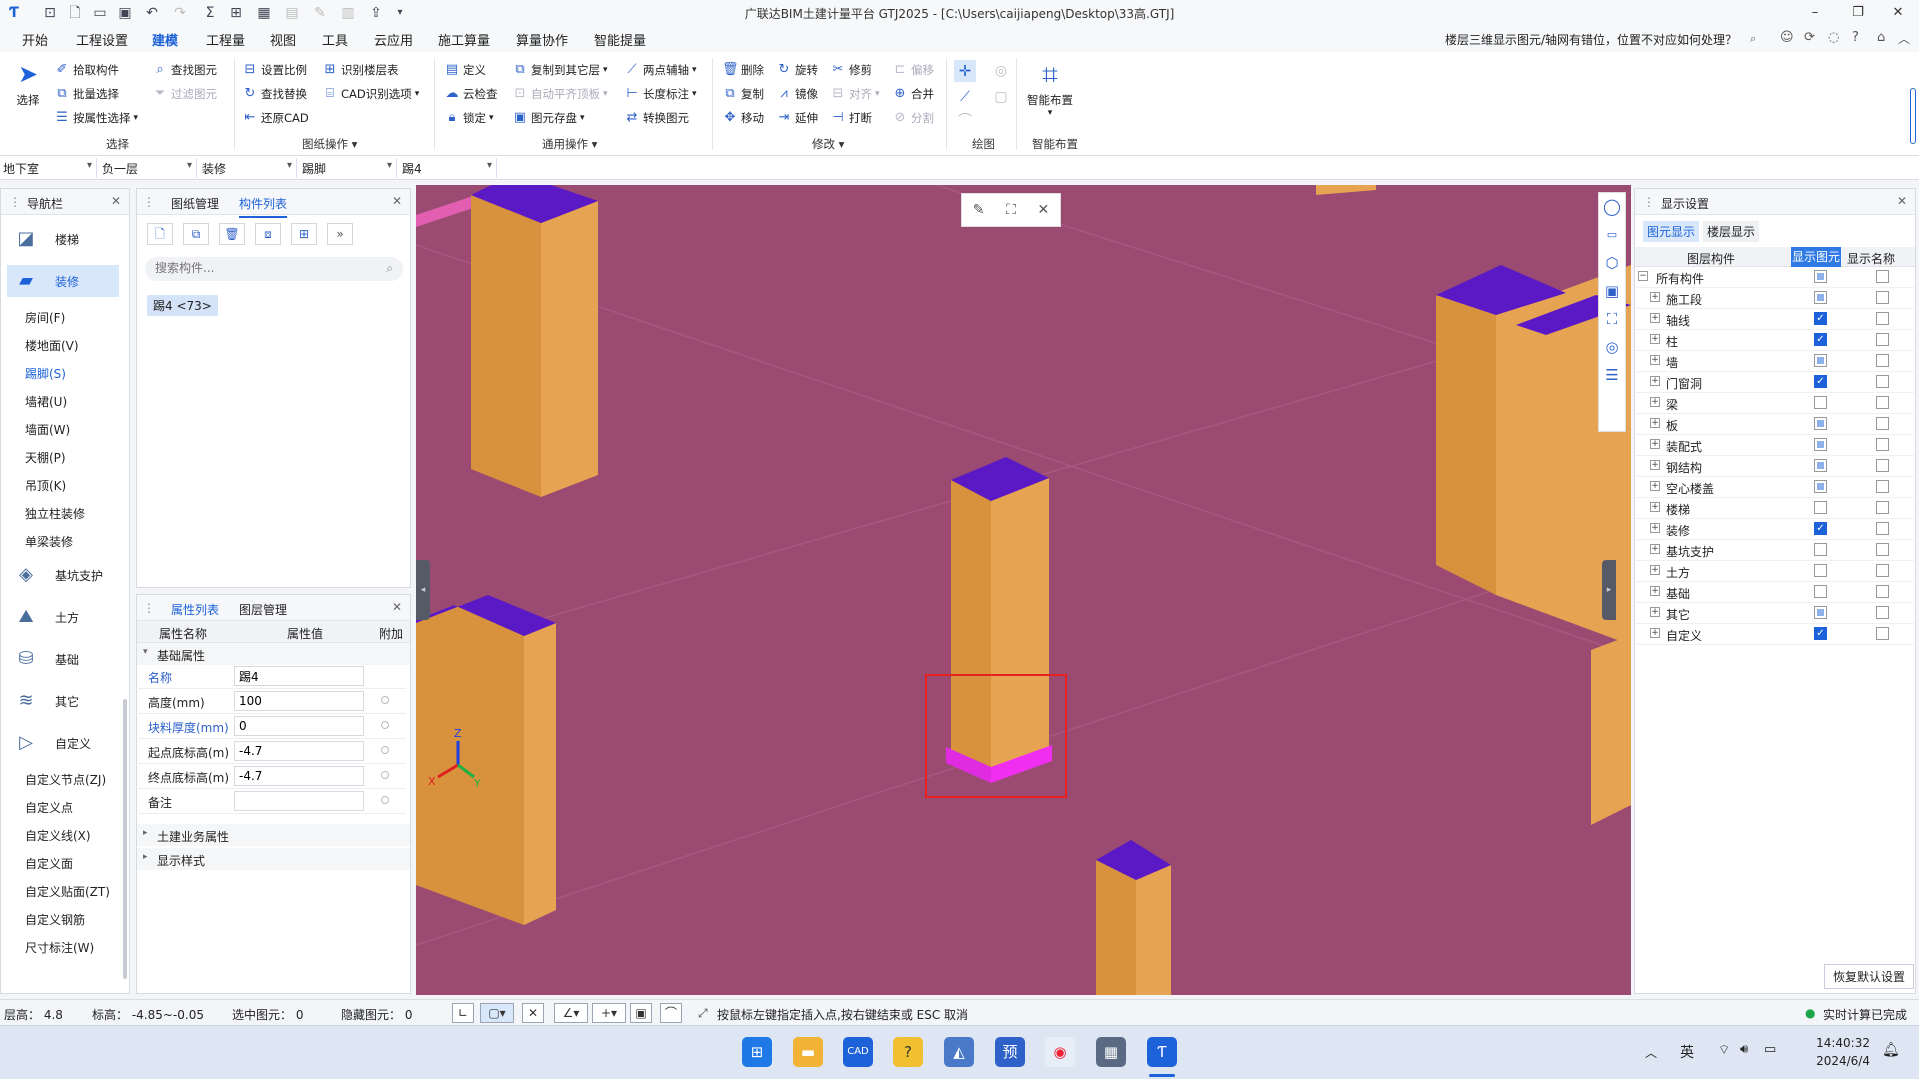  What do you see at coordinates (1770, 1049) in the screenshot?
I see `battery-icon: ▭` at bounding box center [1770, 1049].